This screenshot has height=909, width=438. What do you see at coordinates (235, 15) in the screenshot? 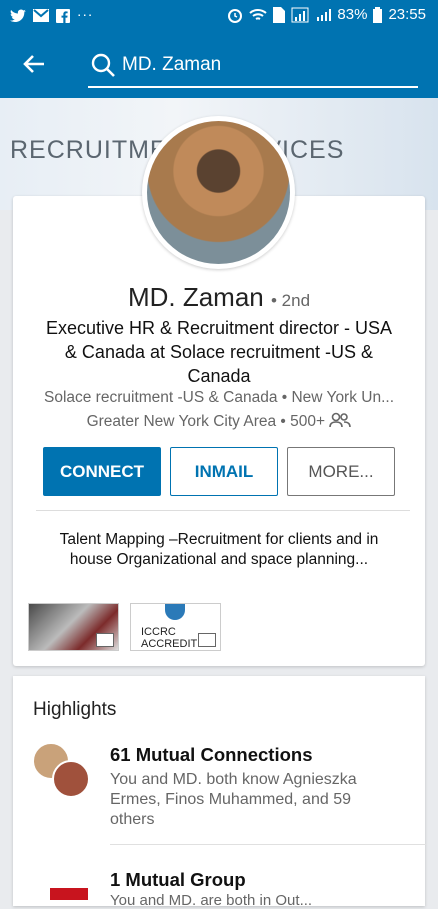
I see `alarm-icon` at bounding box center [235, 15].